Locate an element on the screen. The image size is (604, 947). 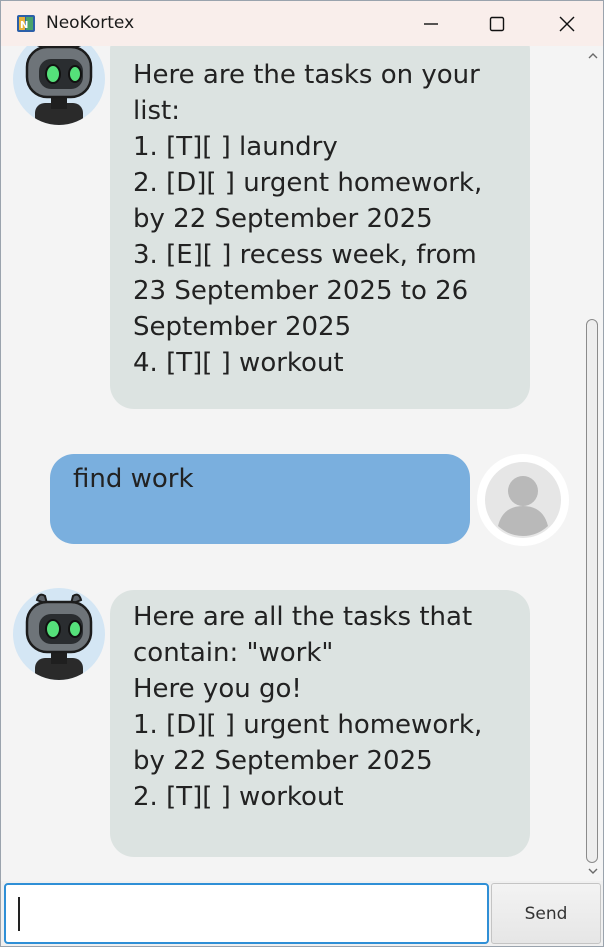
svg-text: N is located at coordinates (24, 25).